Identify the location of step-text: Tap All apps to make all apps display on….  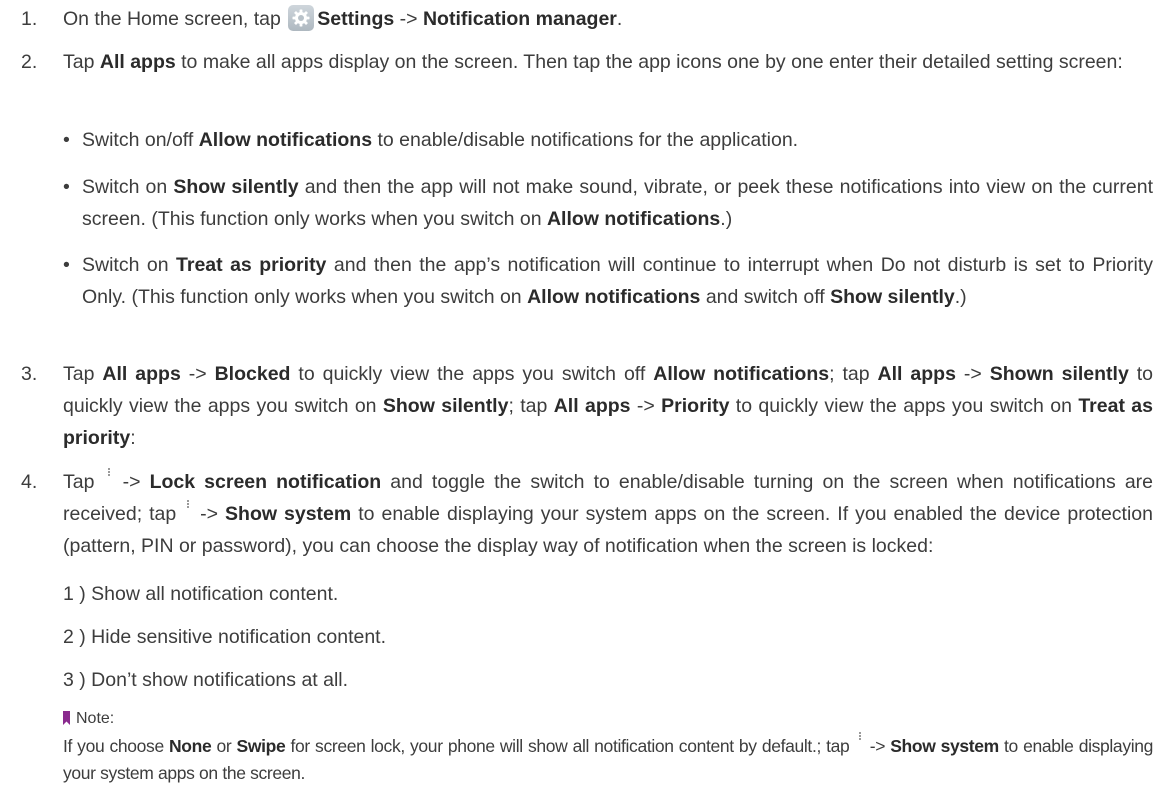
(593, 62).